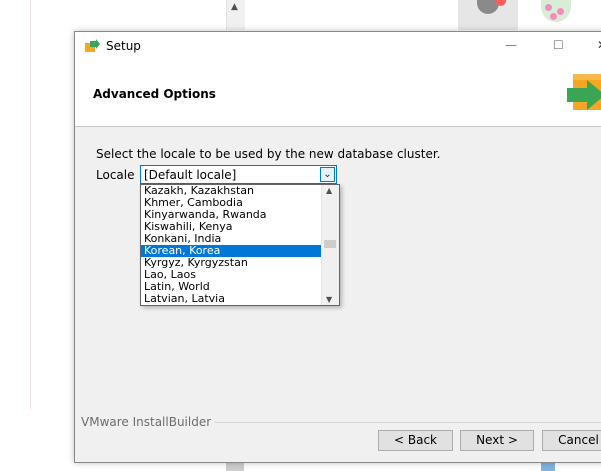 The height and width of the screenshot is (471, 601). What do you see at coordinates (234, 7) in the screenshot?
I see `background-scroll-up-icon: ▲` at bounding box center [234, 7].